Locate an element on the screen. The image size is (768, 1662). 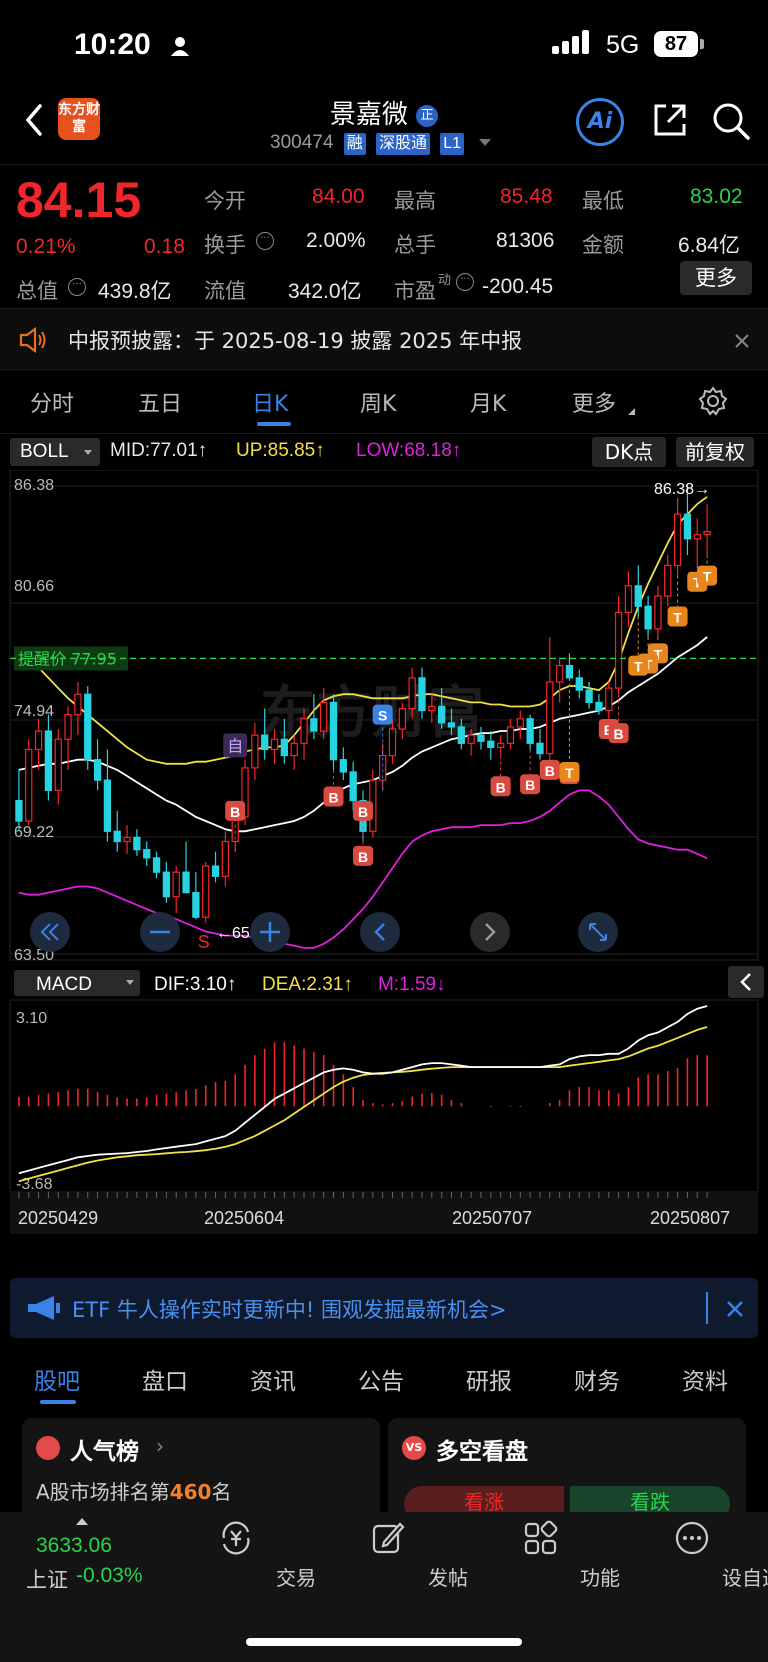
max-price-label: 86.38→ is located at coordinates (682, 489).